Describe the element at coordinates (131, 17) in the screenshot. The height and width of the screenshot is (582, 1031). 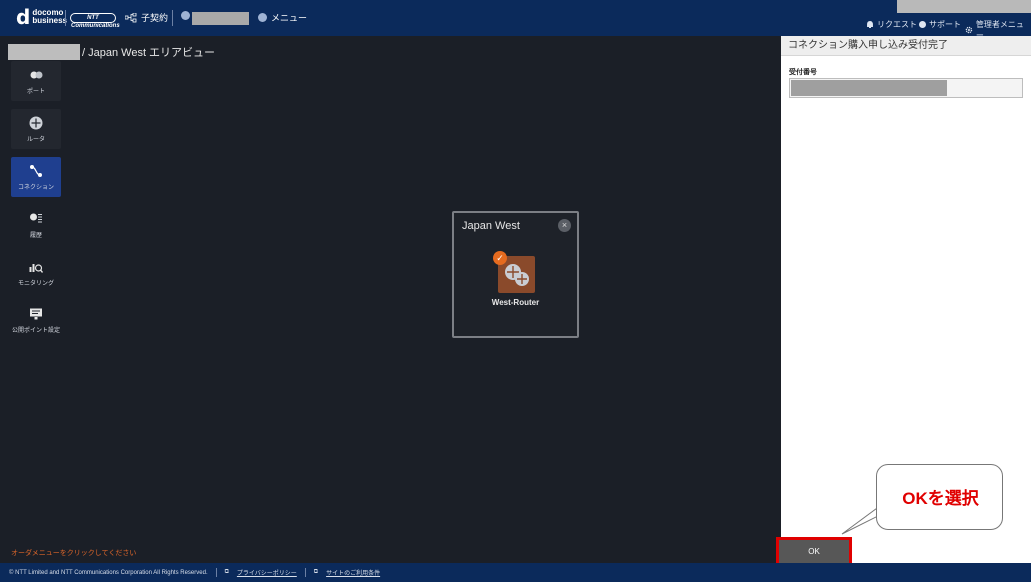
I see `hierarchy-icon` at that location.